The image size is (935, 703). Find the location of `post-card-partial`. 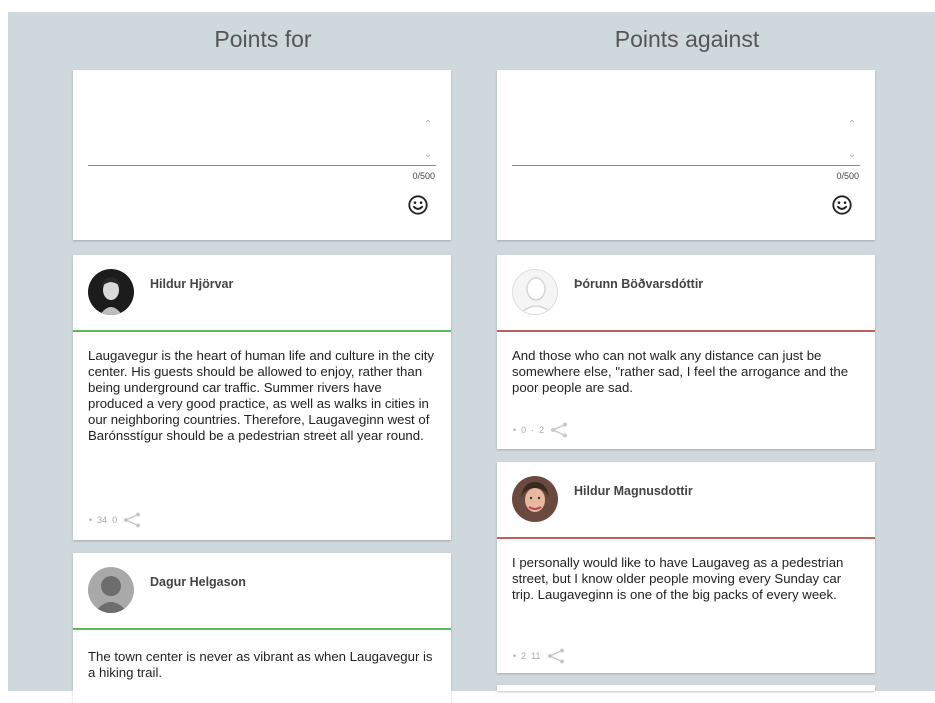

post-card-partial is located at coordinates (686, 688).